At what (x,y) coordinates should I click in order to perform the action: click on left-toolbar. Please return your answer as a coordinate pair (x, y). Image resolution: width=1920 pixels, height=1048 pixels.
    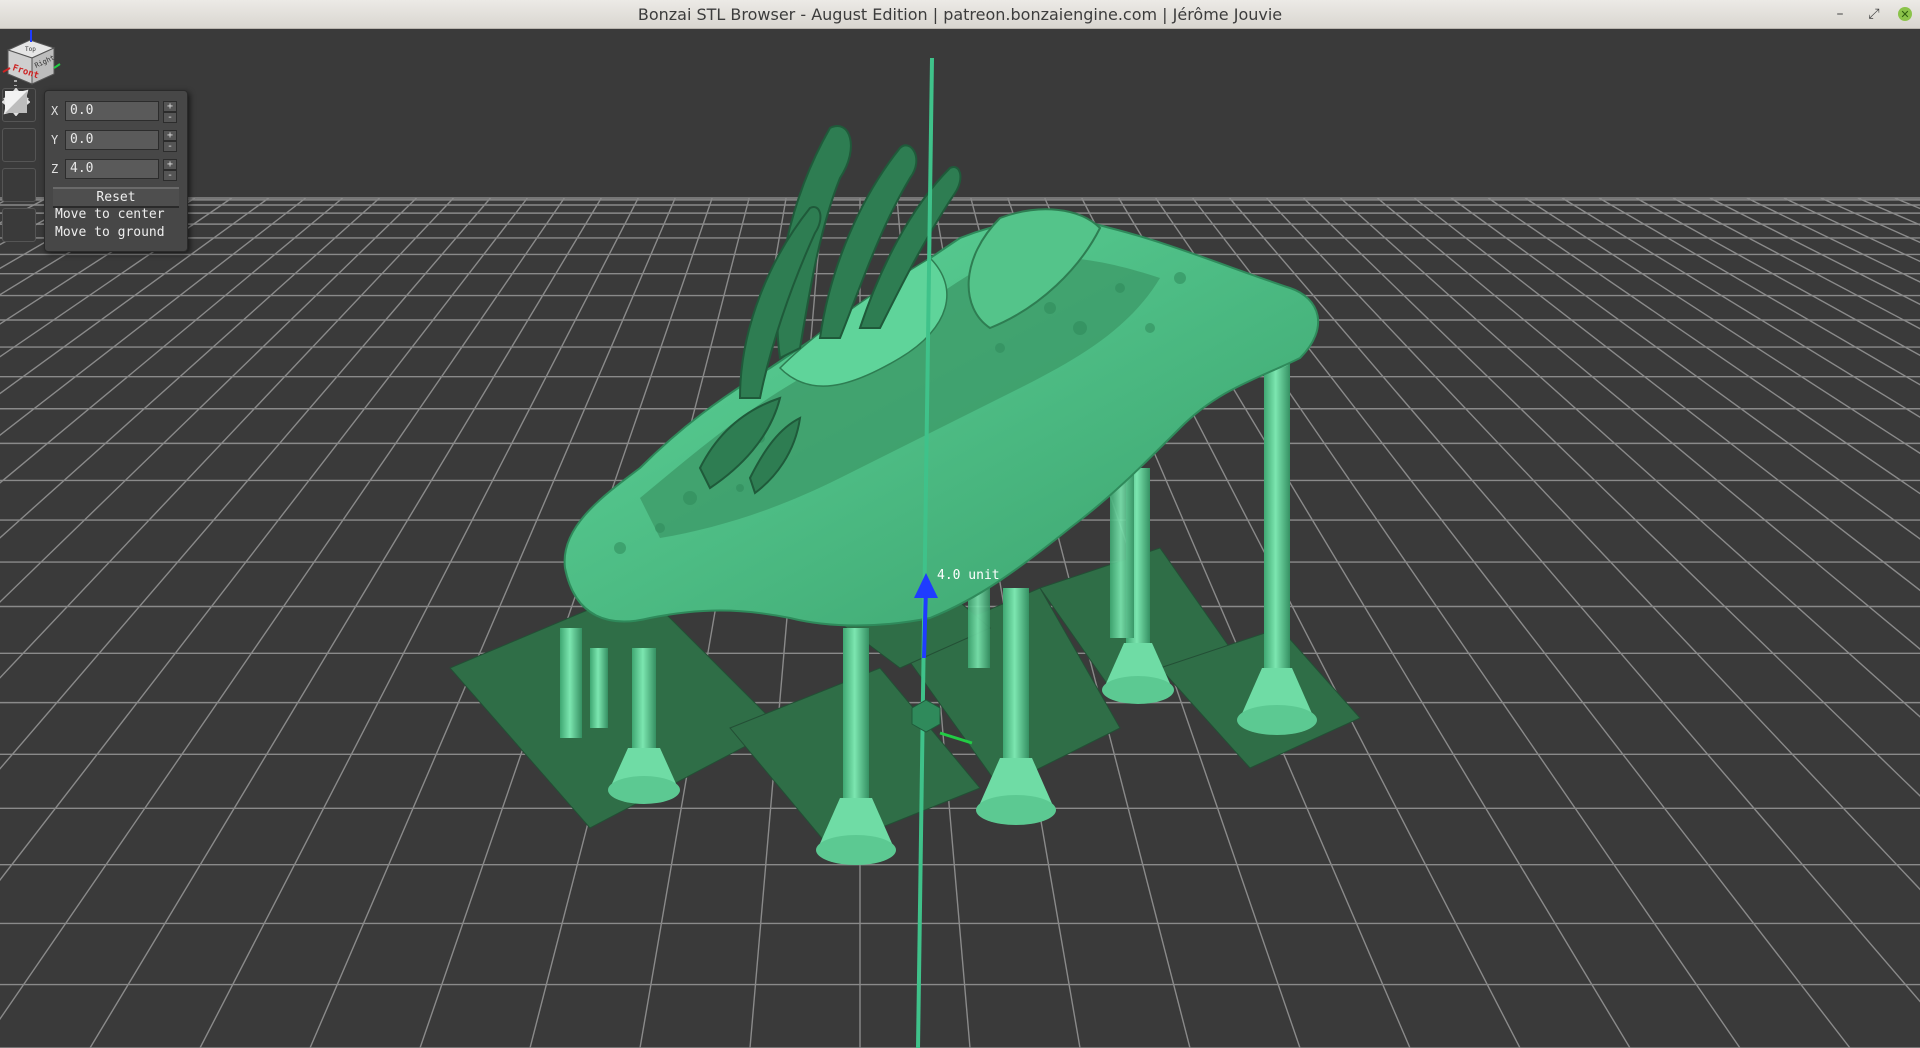
    Looking at the image, I should click on (19, 165).